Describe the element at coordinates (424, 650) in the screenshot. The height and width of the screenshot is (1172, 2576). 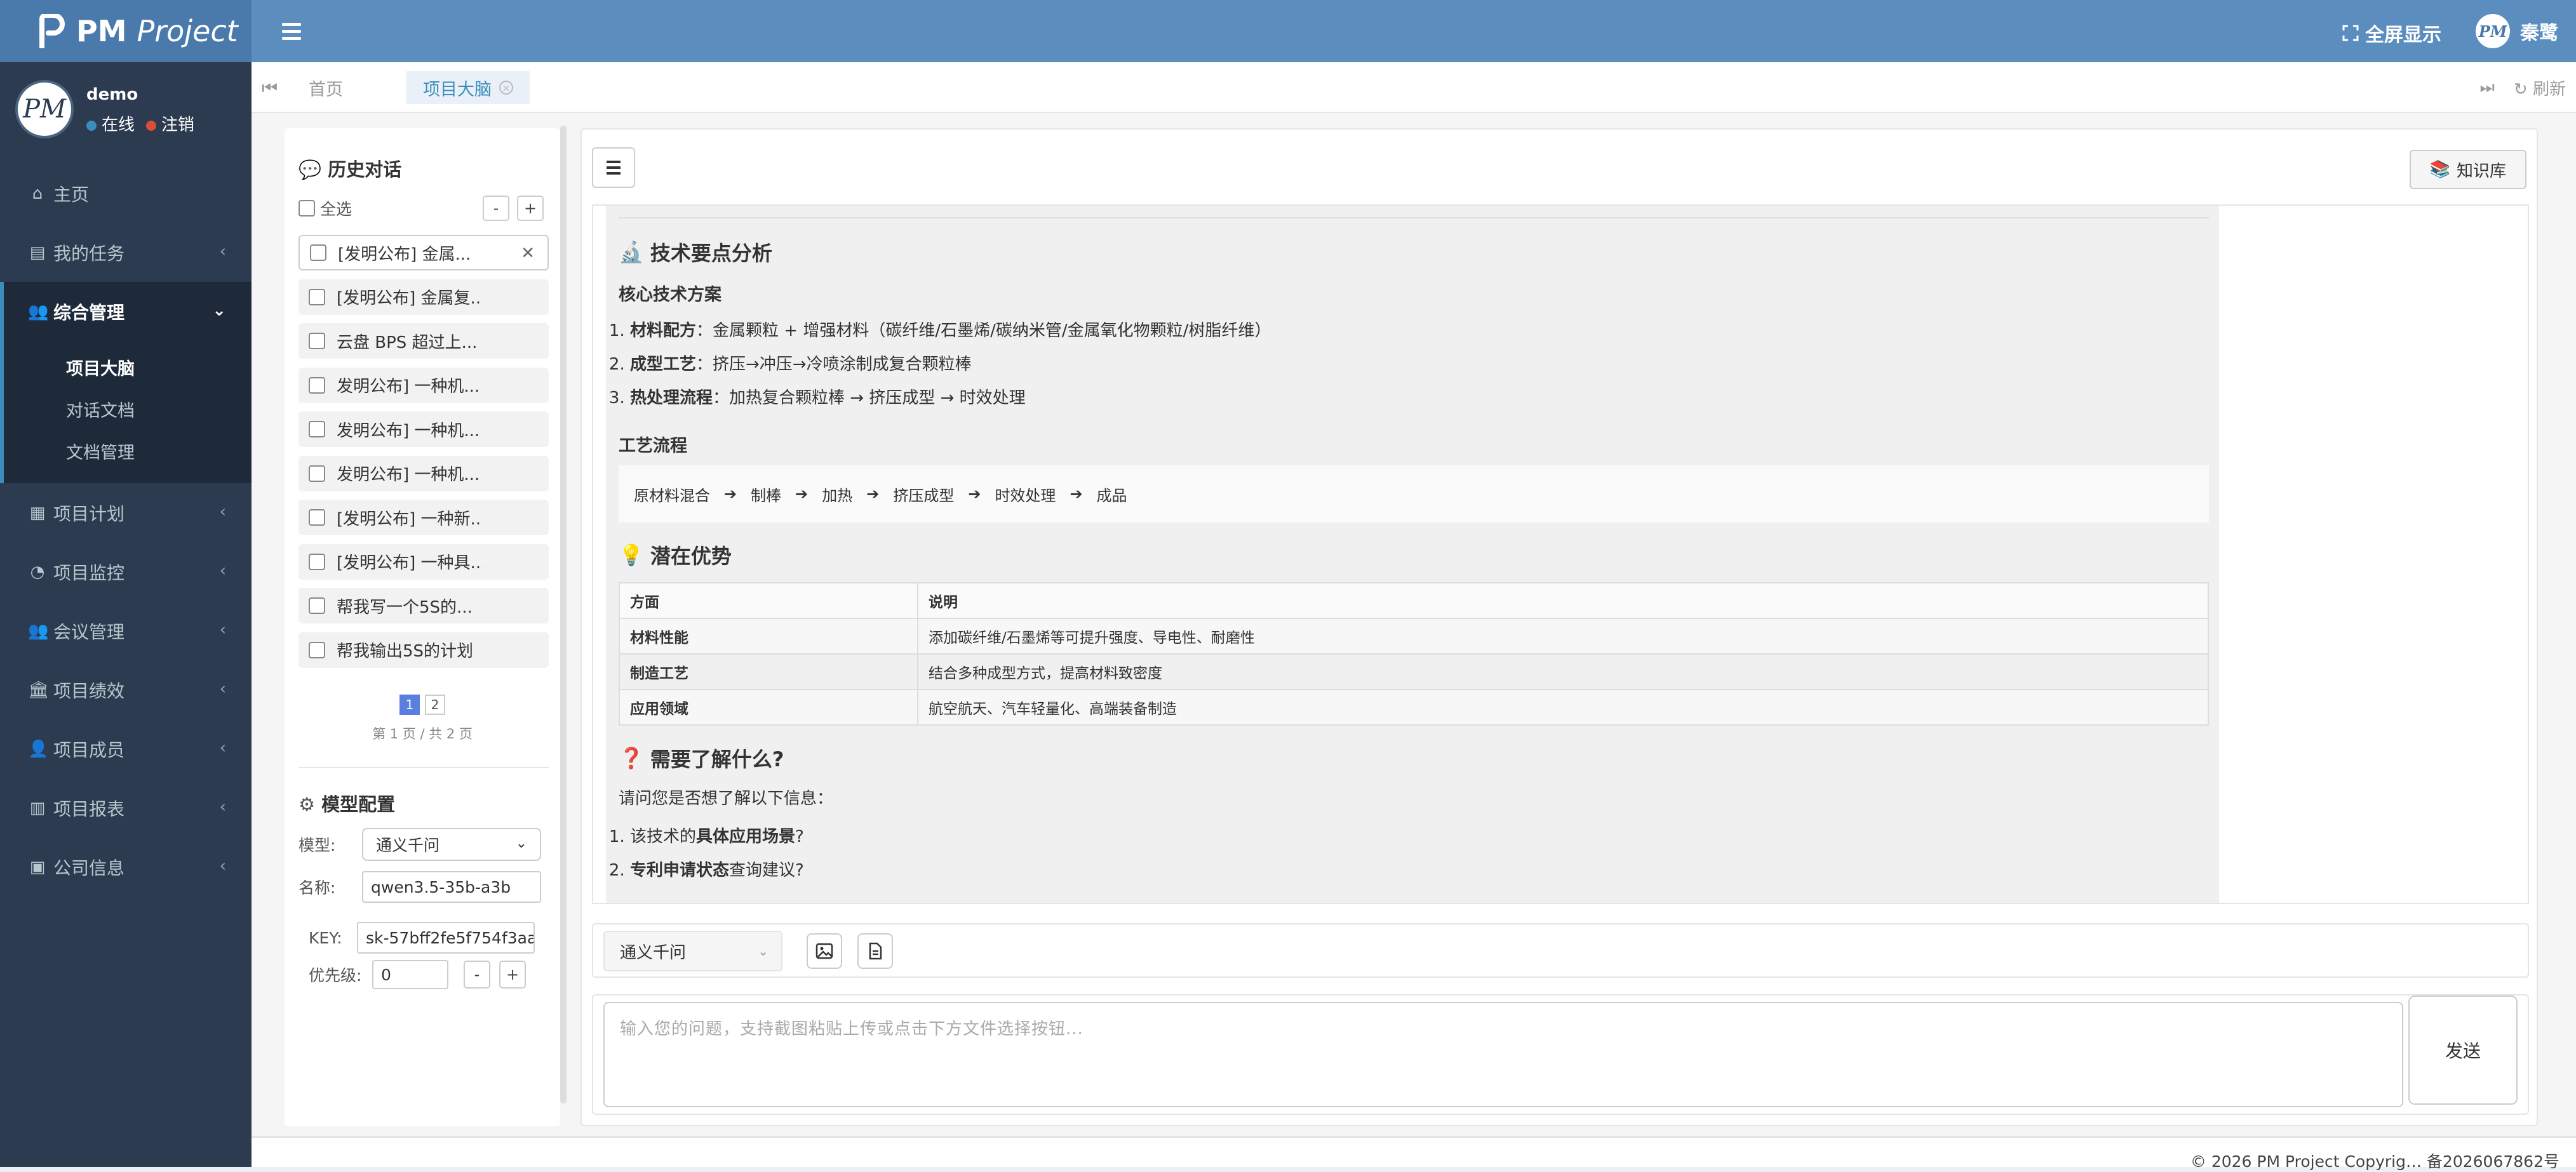
I see `list-item: 帮我输出5S的计划` at that location.